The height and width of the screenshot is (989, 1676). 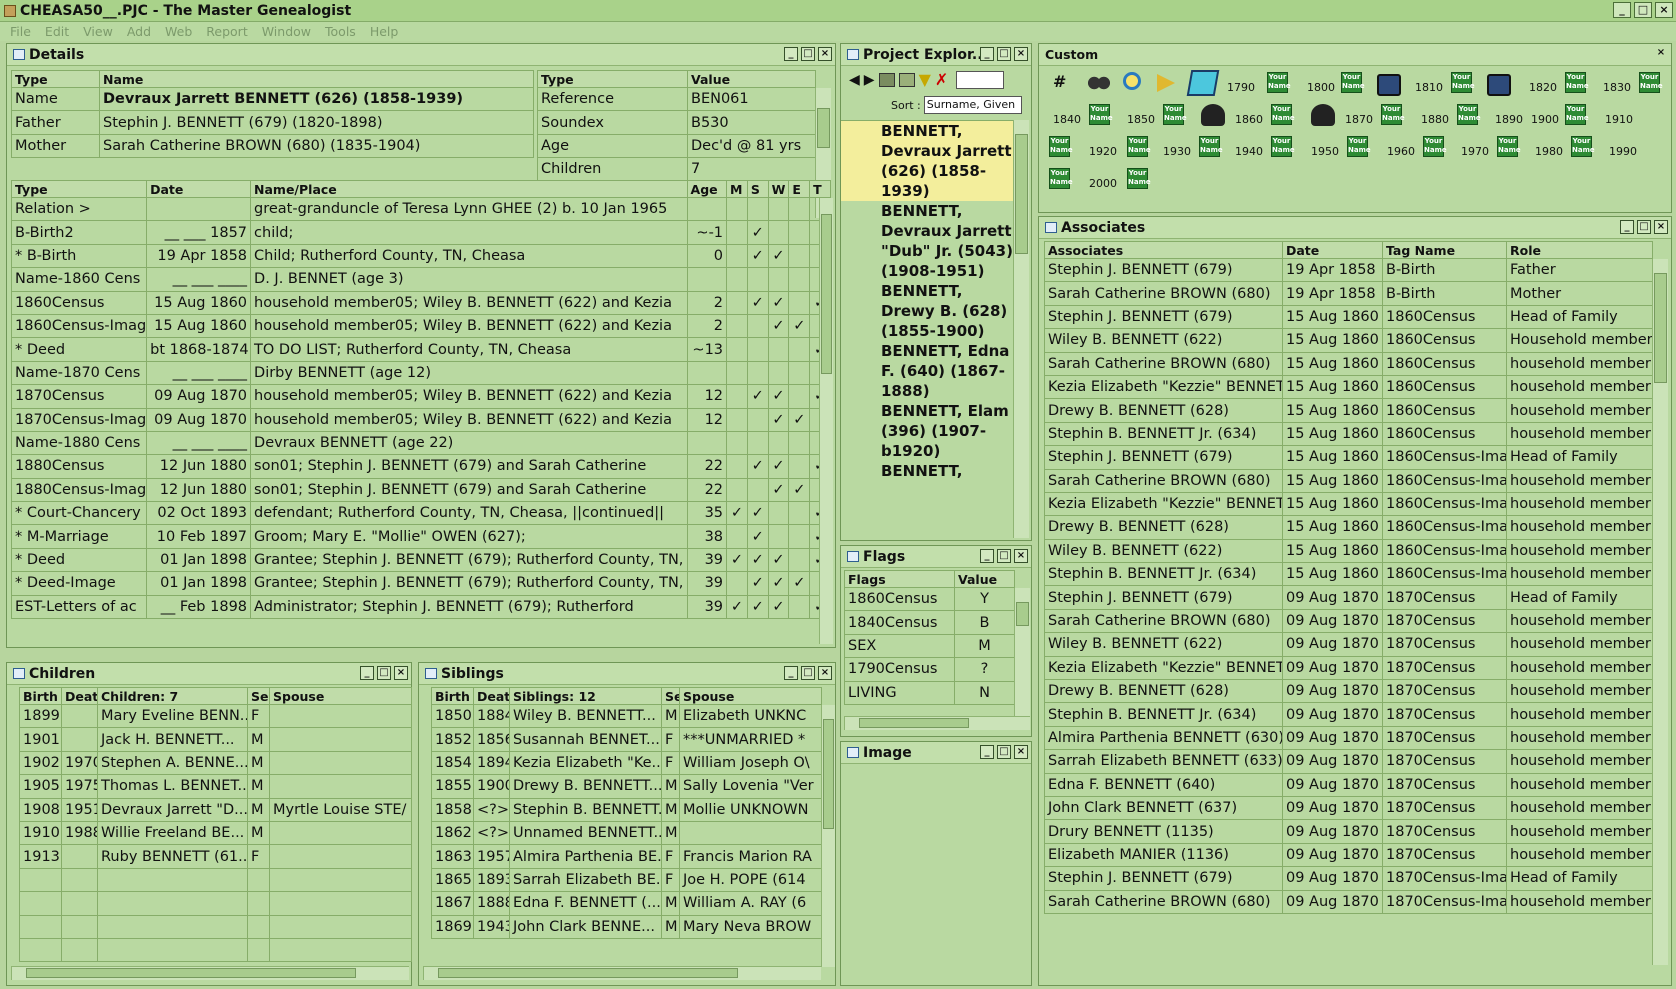 What do you see at coordinates (929, 646) in the screenshot?
I see `flag-row: SEX M` at bounding box center [929, 646].